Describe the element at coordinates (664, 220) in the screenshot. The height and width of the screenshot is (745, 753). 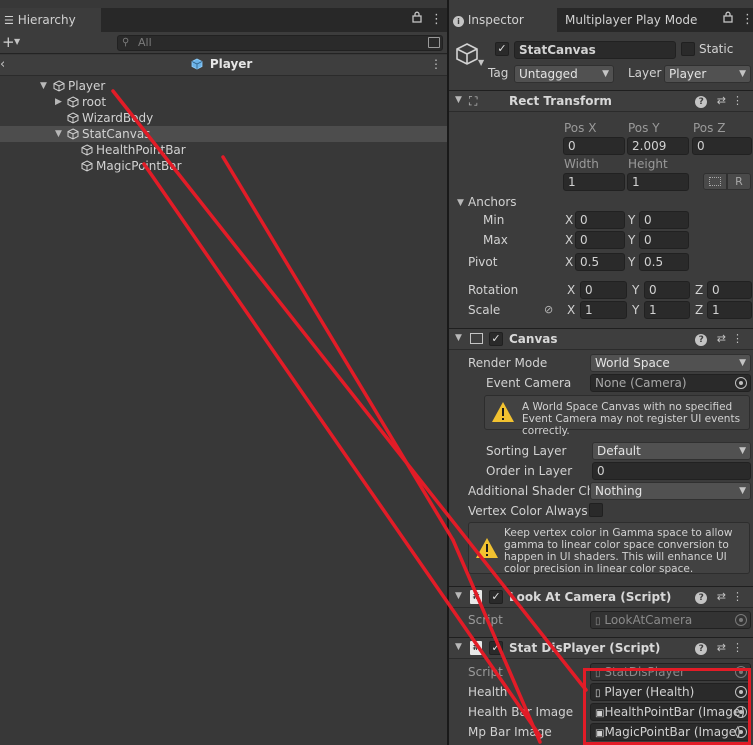
I see `anchor-min-y-field: 0` at that location.